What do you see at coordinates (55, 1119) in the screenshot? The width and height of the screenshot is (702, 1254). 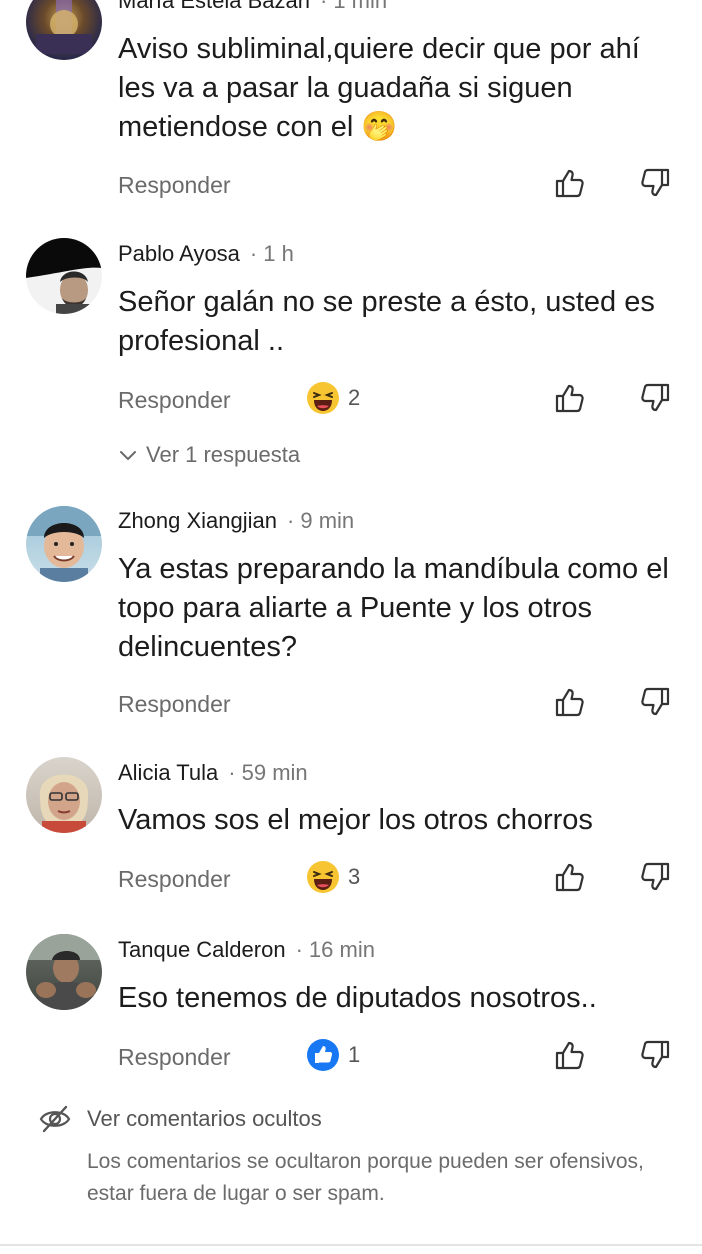 I see `eye-slash-icon` at bounding box center [55, 1119].